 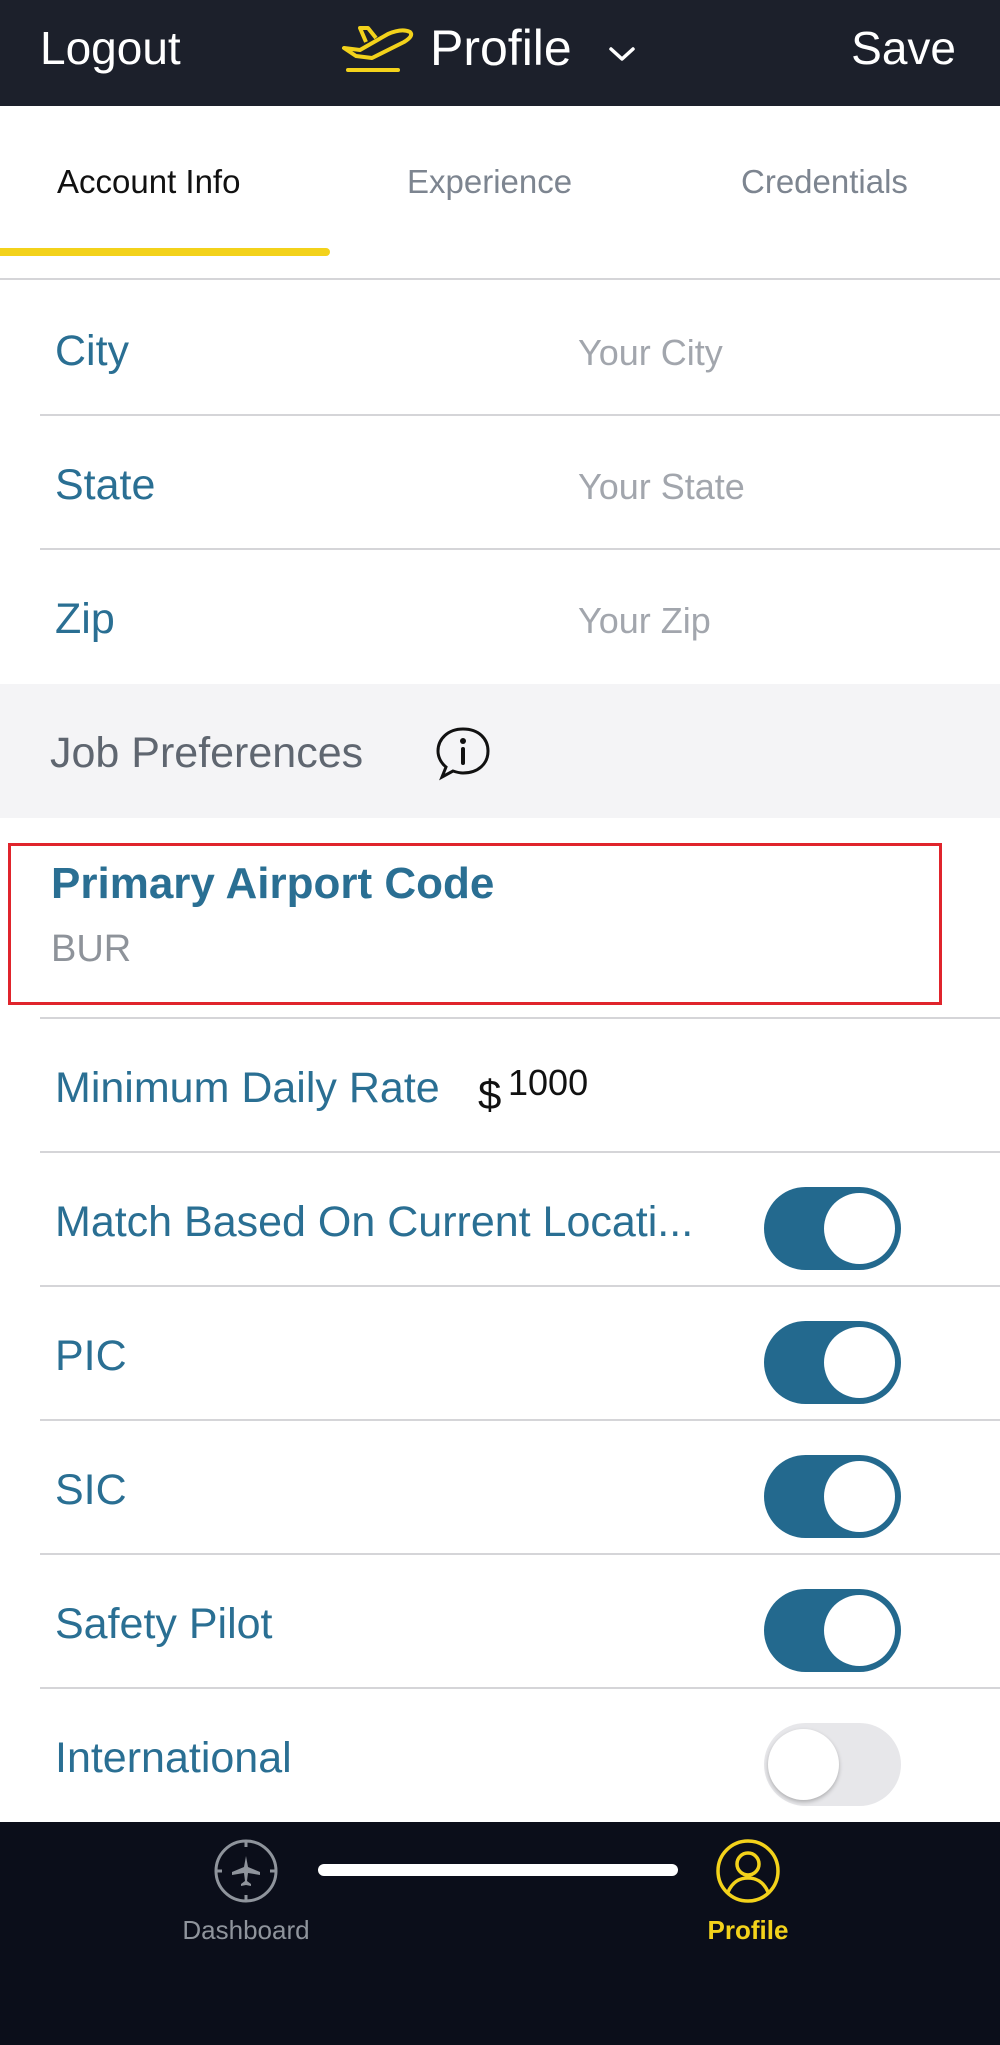 What do you see at coordinates (173, 1758) in the screenshot?
I see `international-label: International` at bounding box center [173, 1758].